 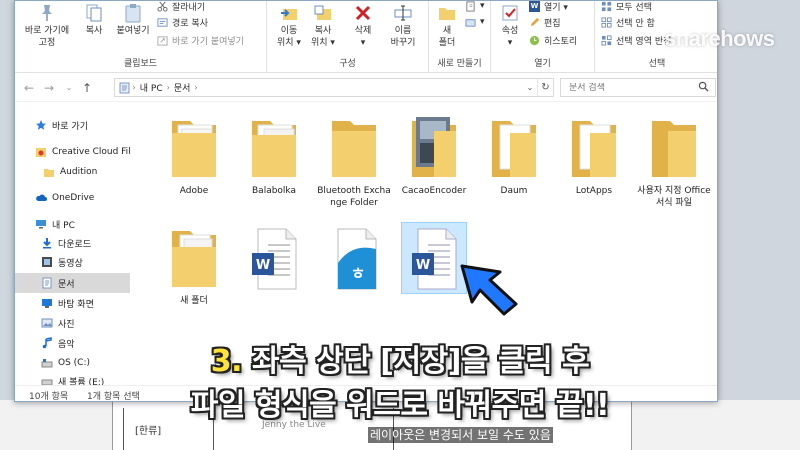 I want to click on nav-item-onedrive: OneDrive, so click(x=72, y=198).